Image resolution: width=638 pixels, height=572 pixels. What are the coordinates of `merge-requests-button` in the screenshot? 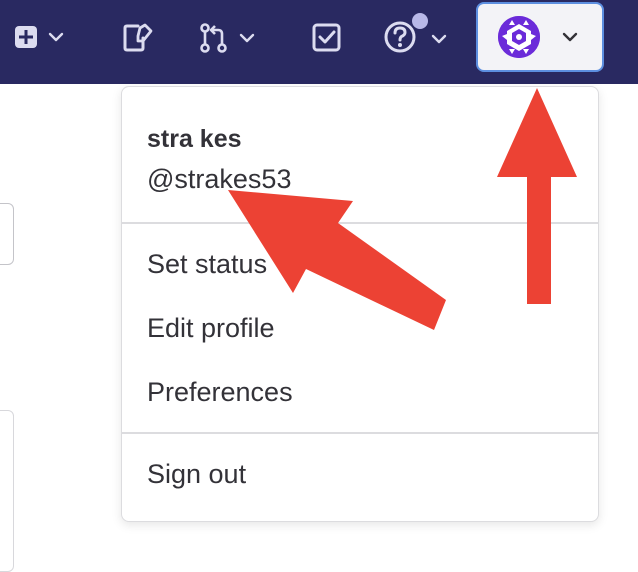 It's located at (227, 38).